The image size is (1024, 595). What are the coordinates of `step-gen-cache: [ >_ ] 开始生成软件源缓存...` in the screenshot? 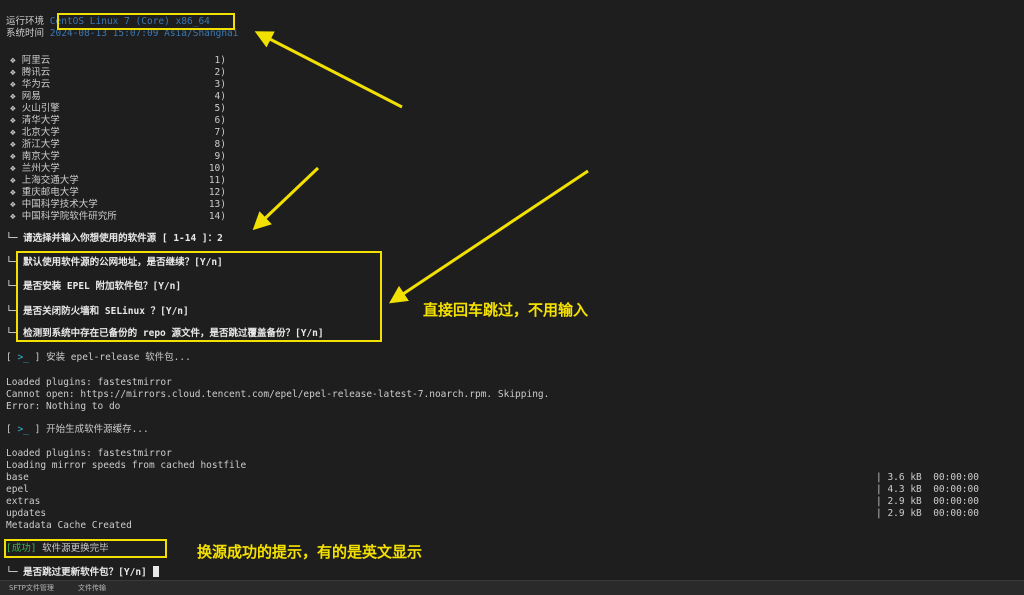 It's located at (77, 429).